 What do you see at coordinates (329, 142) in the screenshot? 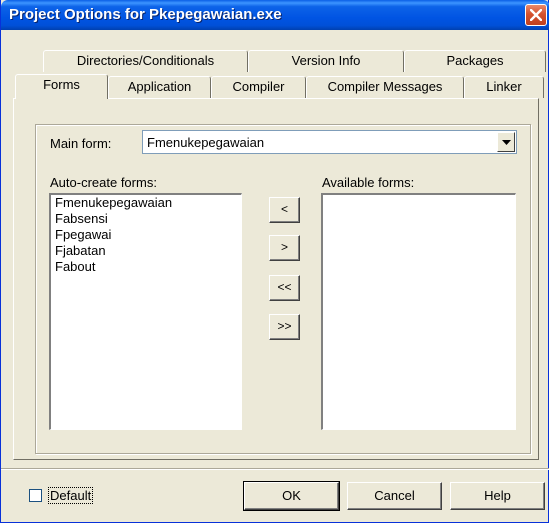
I see `main-form-select: Fmenukepegawaian` at bounding box center [329, 142].